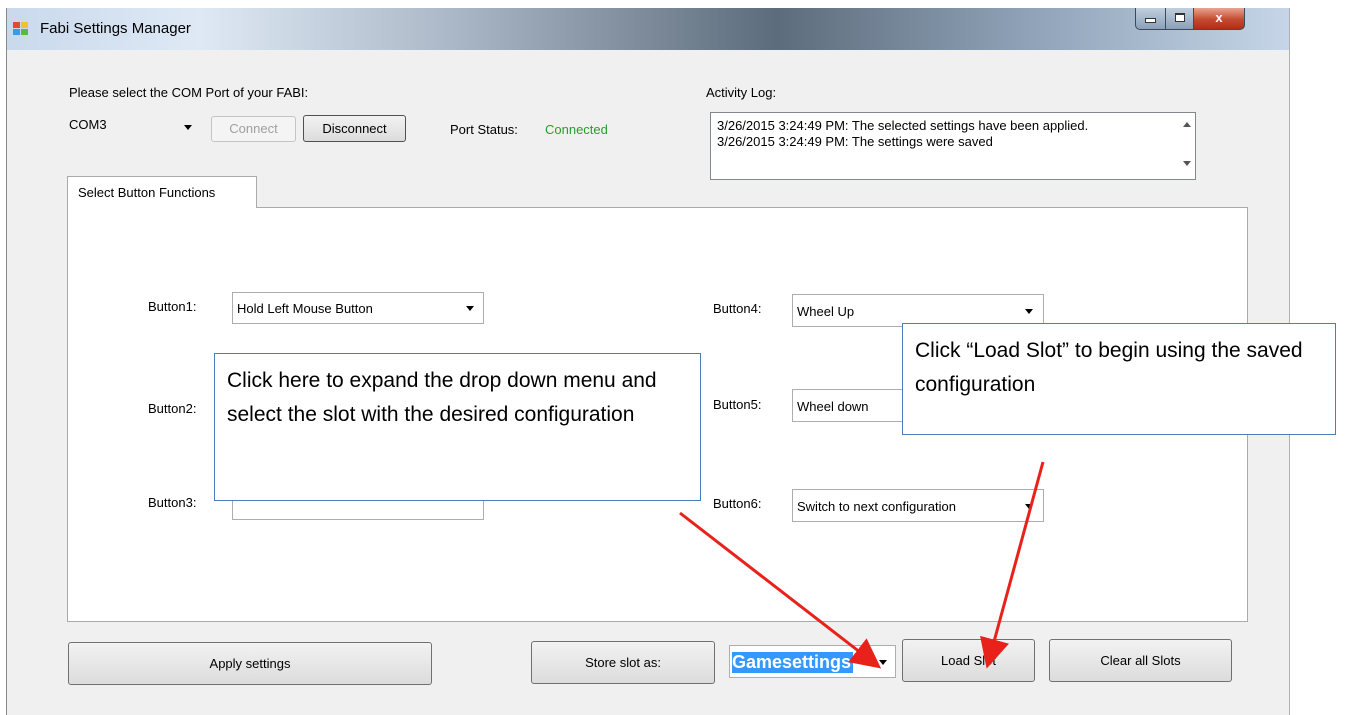  Describe the element at coordinates (172, 408) in the screenshot. I see `button2-label: Button2:` at that location.